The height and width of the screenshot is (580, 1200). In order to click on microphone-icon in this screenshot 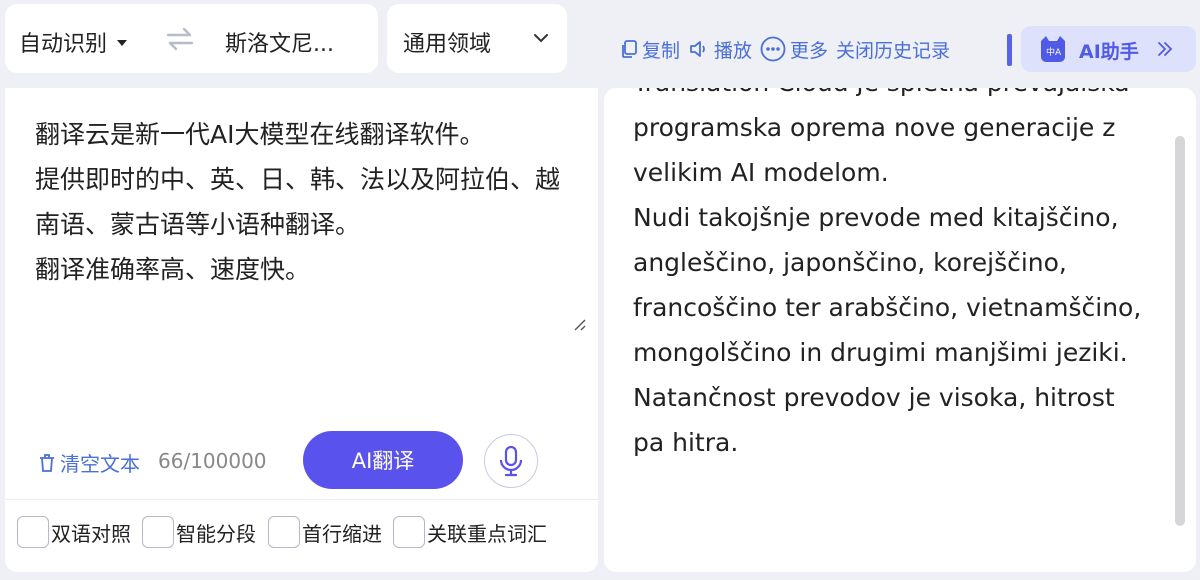, I will do `click(511, 461)`.